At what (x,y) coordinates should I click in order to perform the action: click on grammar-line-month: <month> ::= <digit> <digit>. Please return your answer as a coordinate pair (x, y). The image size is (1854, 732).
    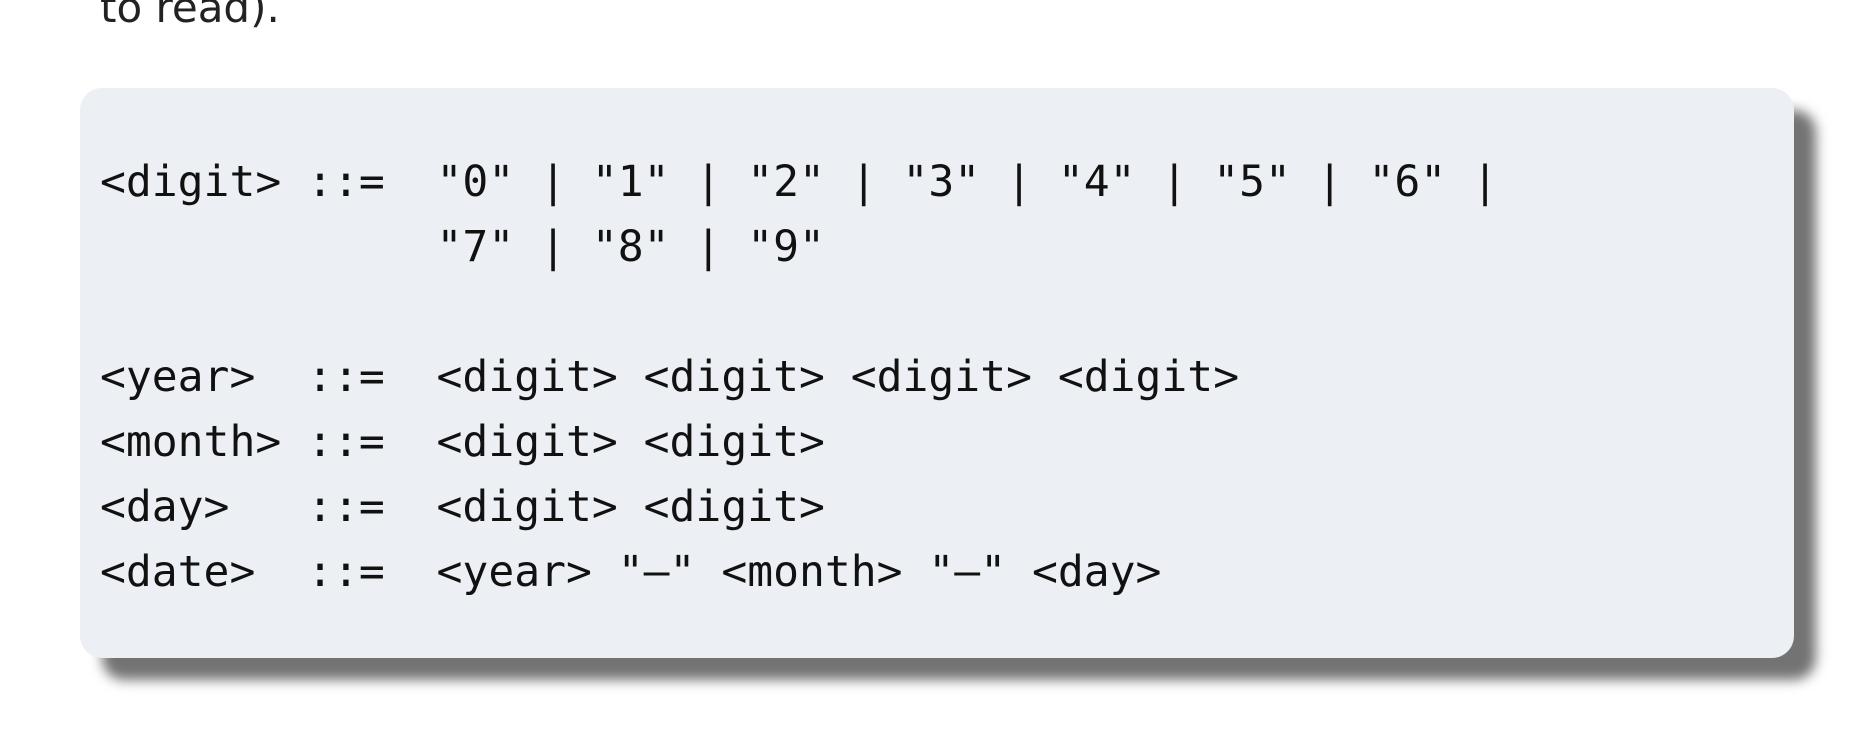
    Looking at the image, I should click on (462, 442).